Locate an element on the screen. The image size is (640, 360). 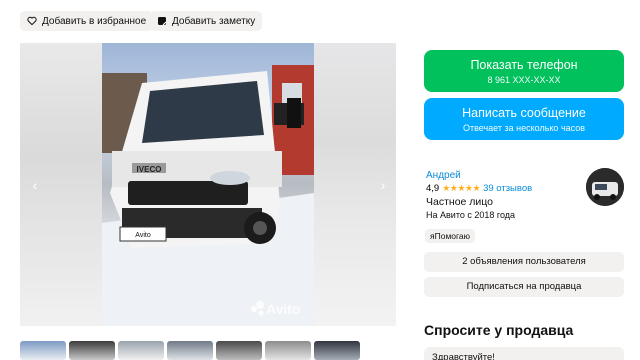
thumbnail-strip is located at coordinates (190, 350).